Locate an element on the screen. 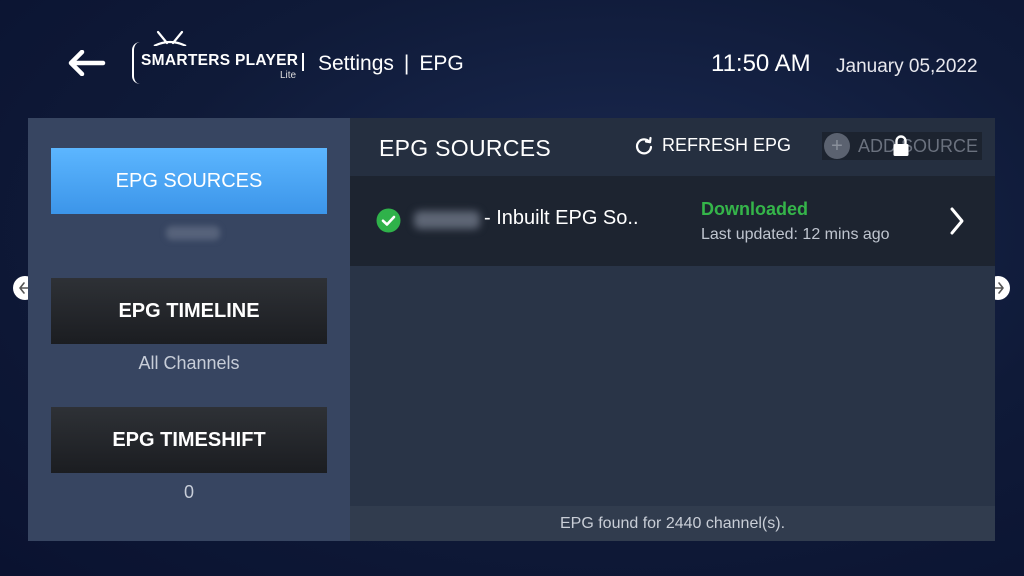  add-source-label: ADD SOURCE is located at coordinates (918, 145).